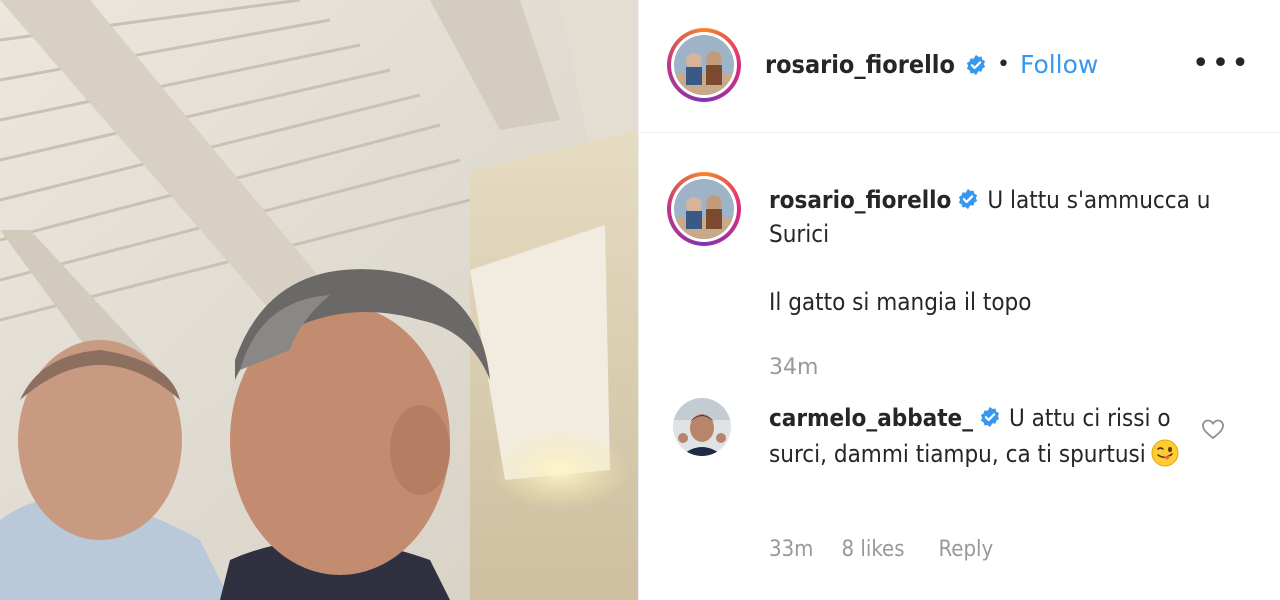 This screenshot has width=1280, height=600. I want to click on commenter-avatar, so click(702, 427).